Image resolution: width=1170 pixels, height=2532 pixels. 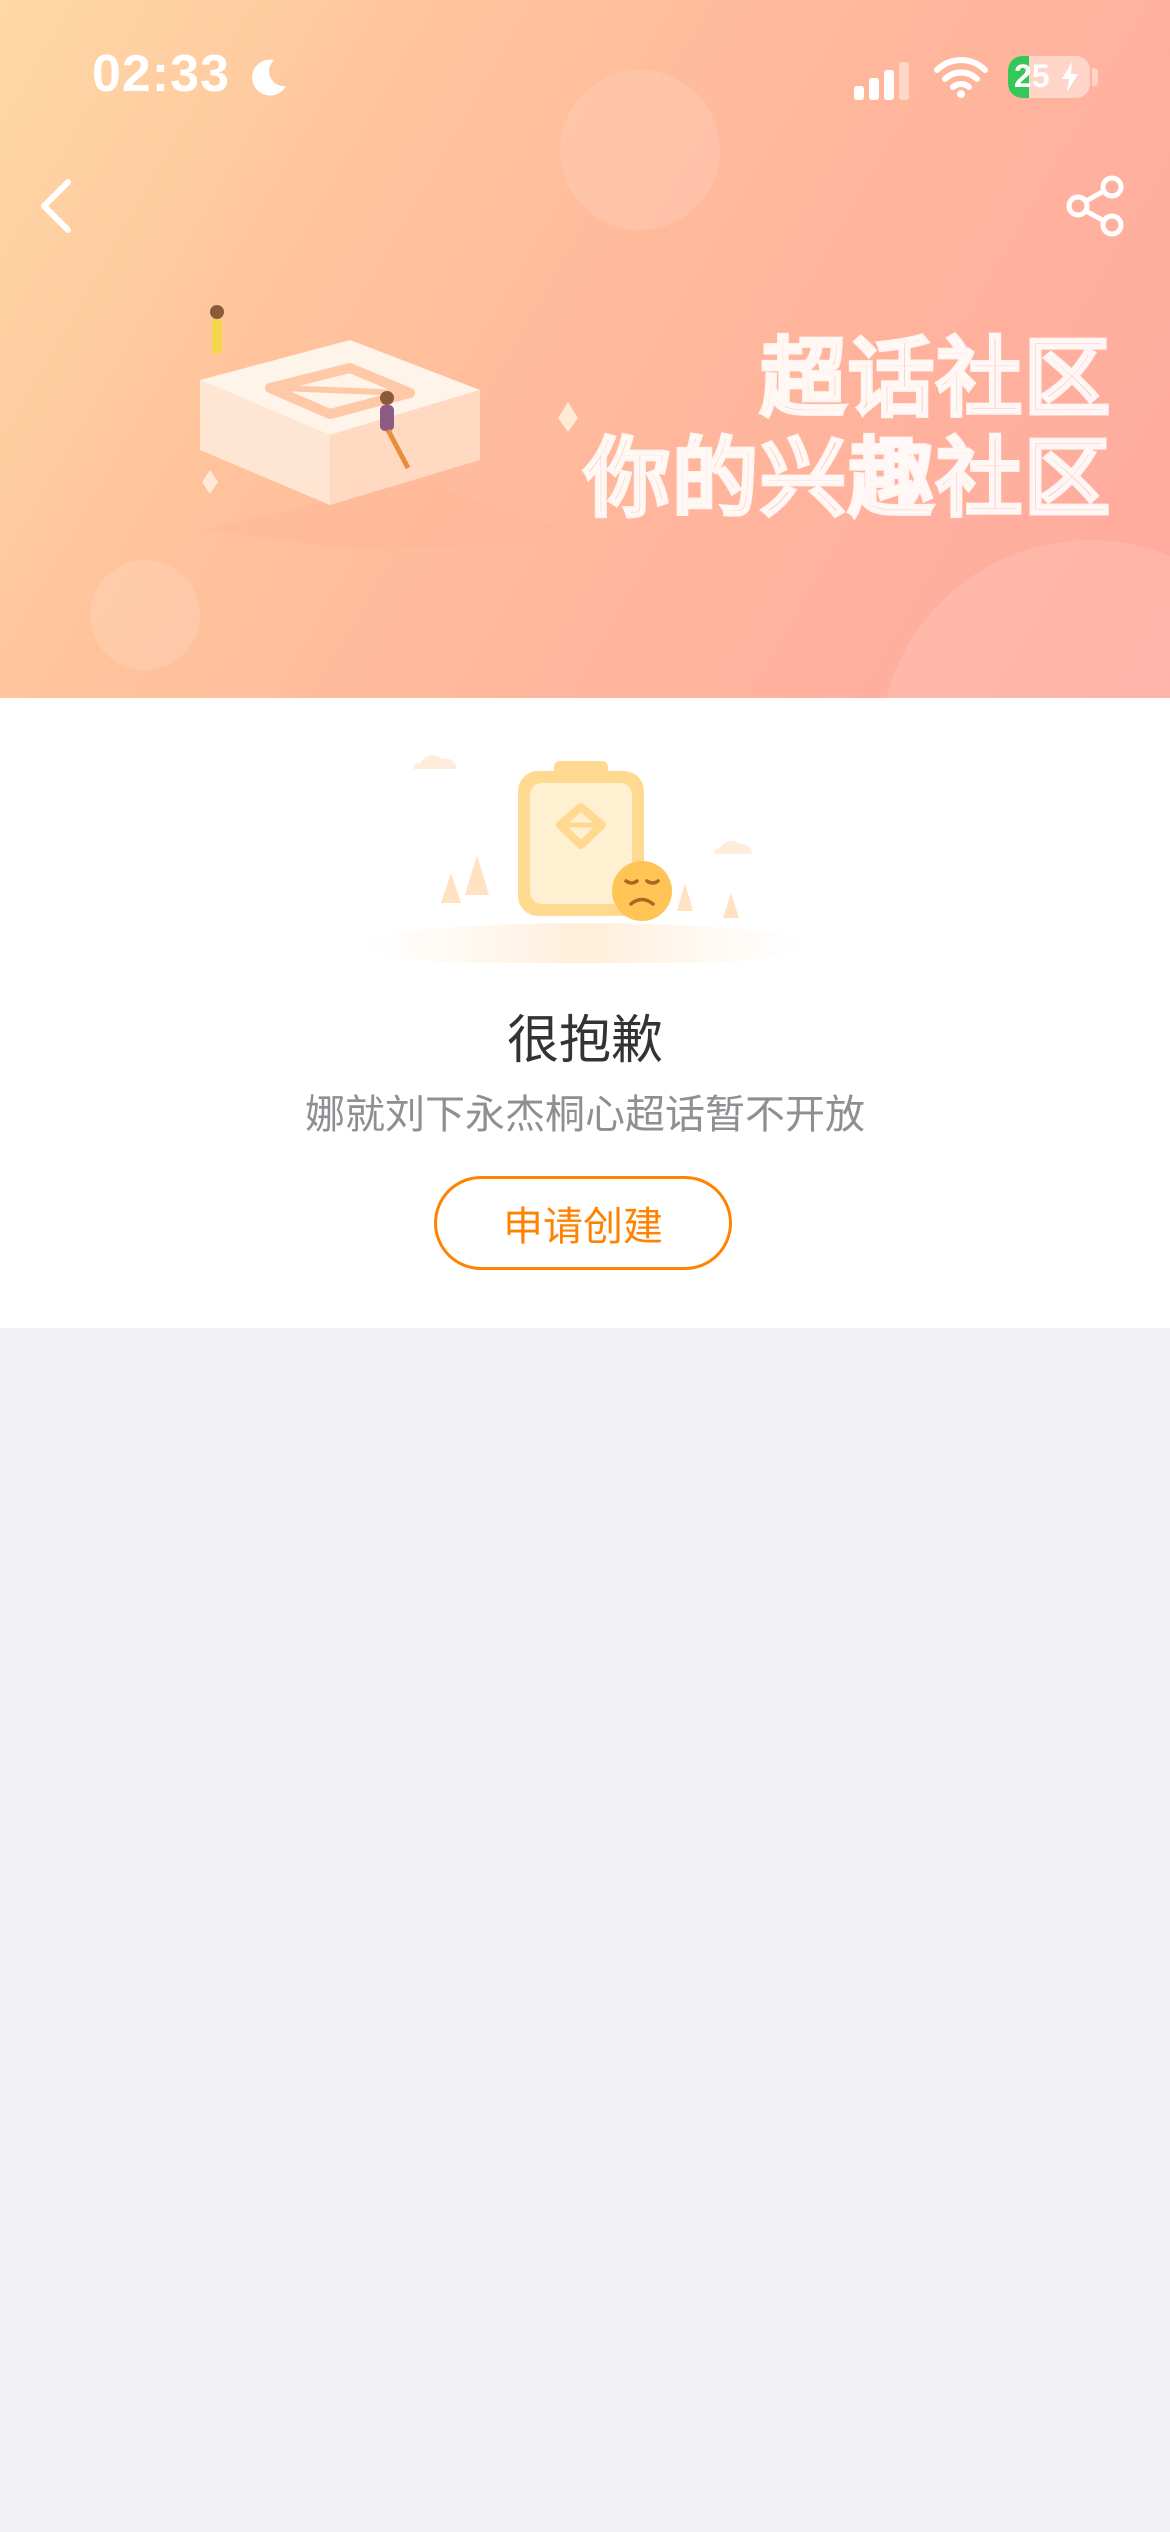 I want to click on battery-icon: 25, so click(x=1049, y=77).